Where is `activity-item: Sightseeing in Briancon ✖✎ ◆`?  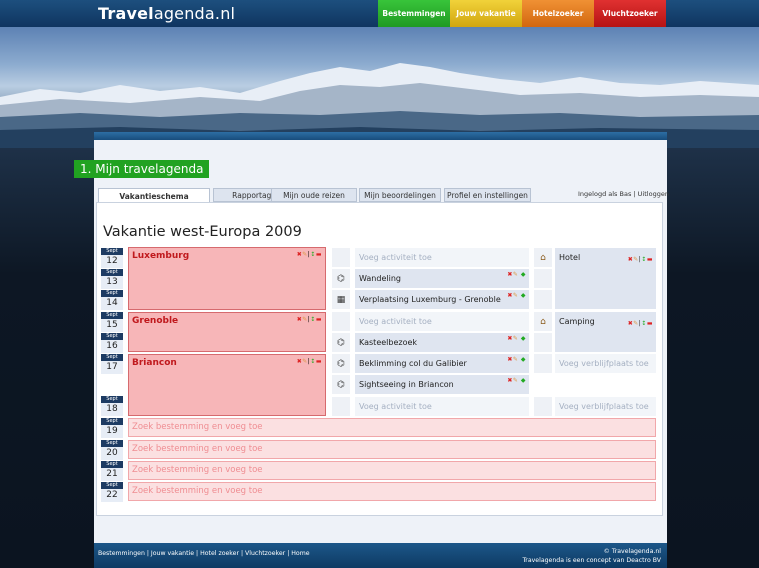 activity-item: Sightseeing in Briancon ✖✎ ◆ is located at coordinates (442, 384).